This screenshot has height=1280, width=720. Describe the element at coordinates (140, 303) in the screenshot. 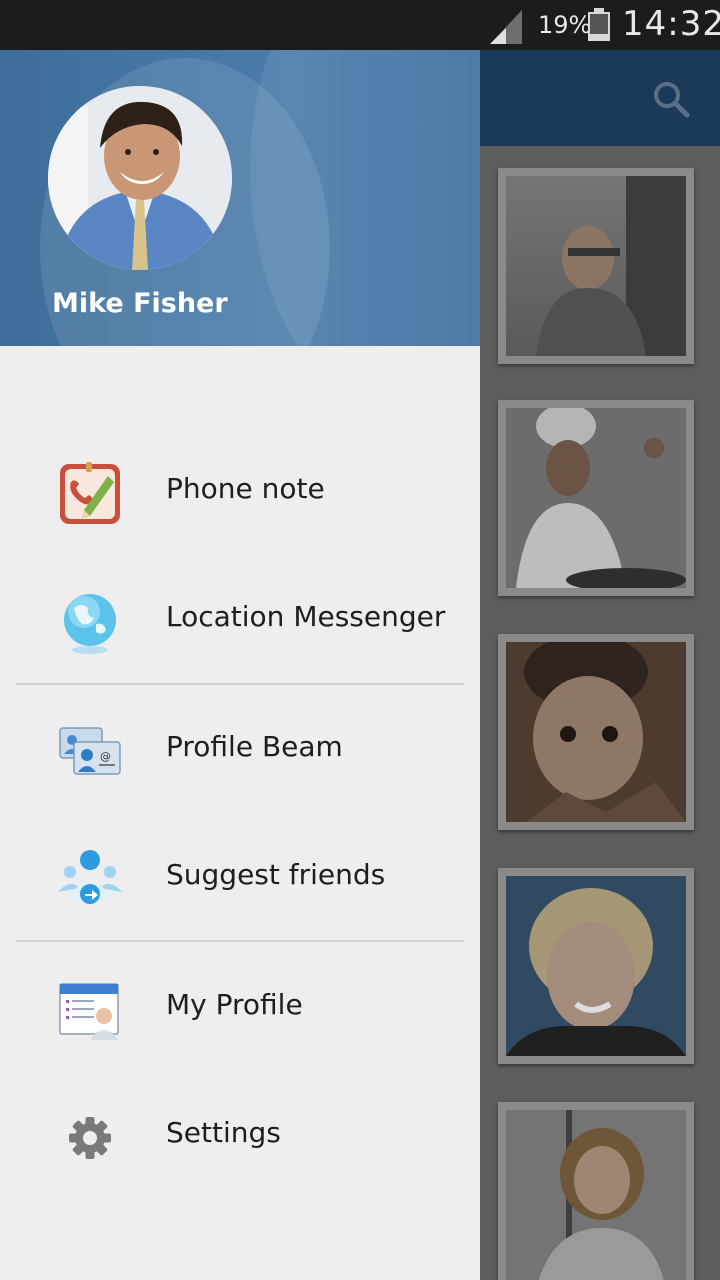

I see `user-name: Mike Fisher` at that location.